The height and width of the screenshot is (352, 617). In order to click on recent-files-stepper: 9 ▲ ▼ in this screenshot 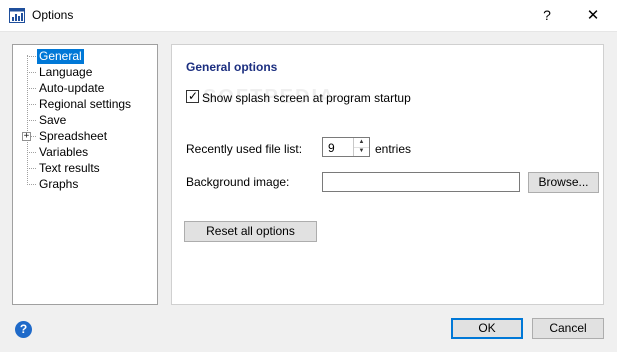, I will do `click(346, 147)`.